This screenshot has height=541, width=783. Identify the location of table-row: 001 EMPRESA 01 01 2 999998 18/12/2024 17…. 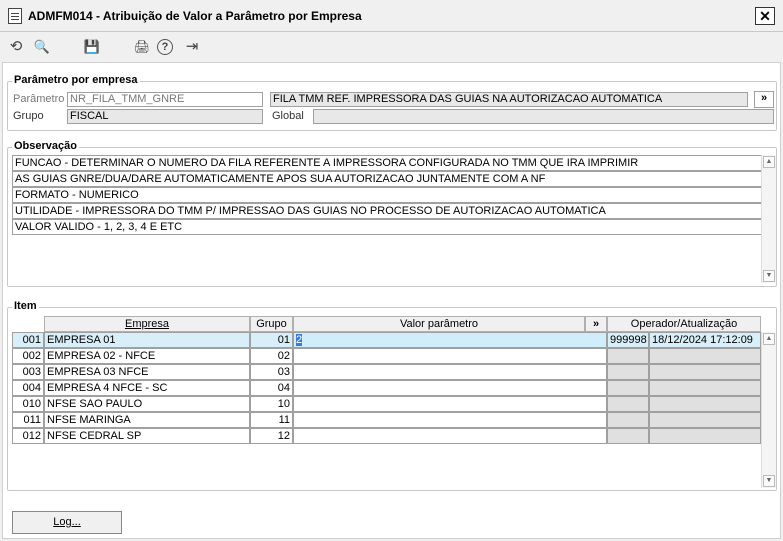
(387, 340).